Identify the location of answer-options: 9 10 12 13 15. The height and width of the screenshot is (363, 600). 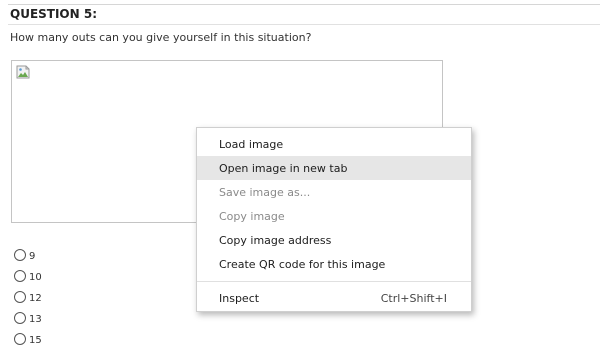
(28, 296).